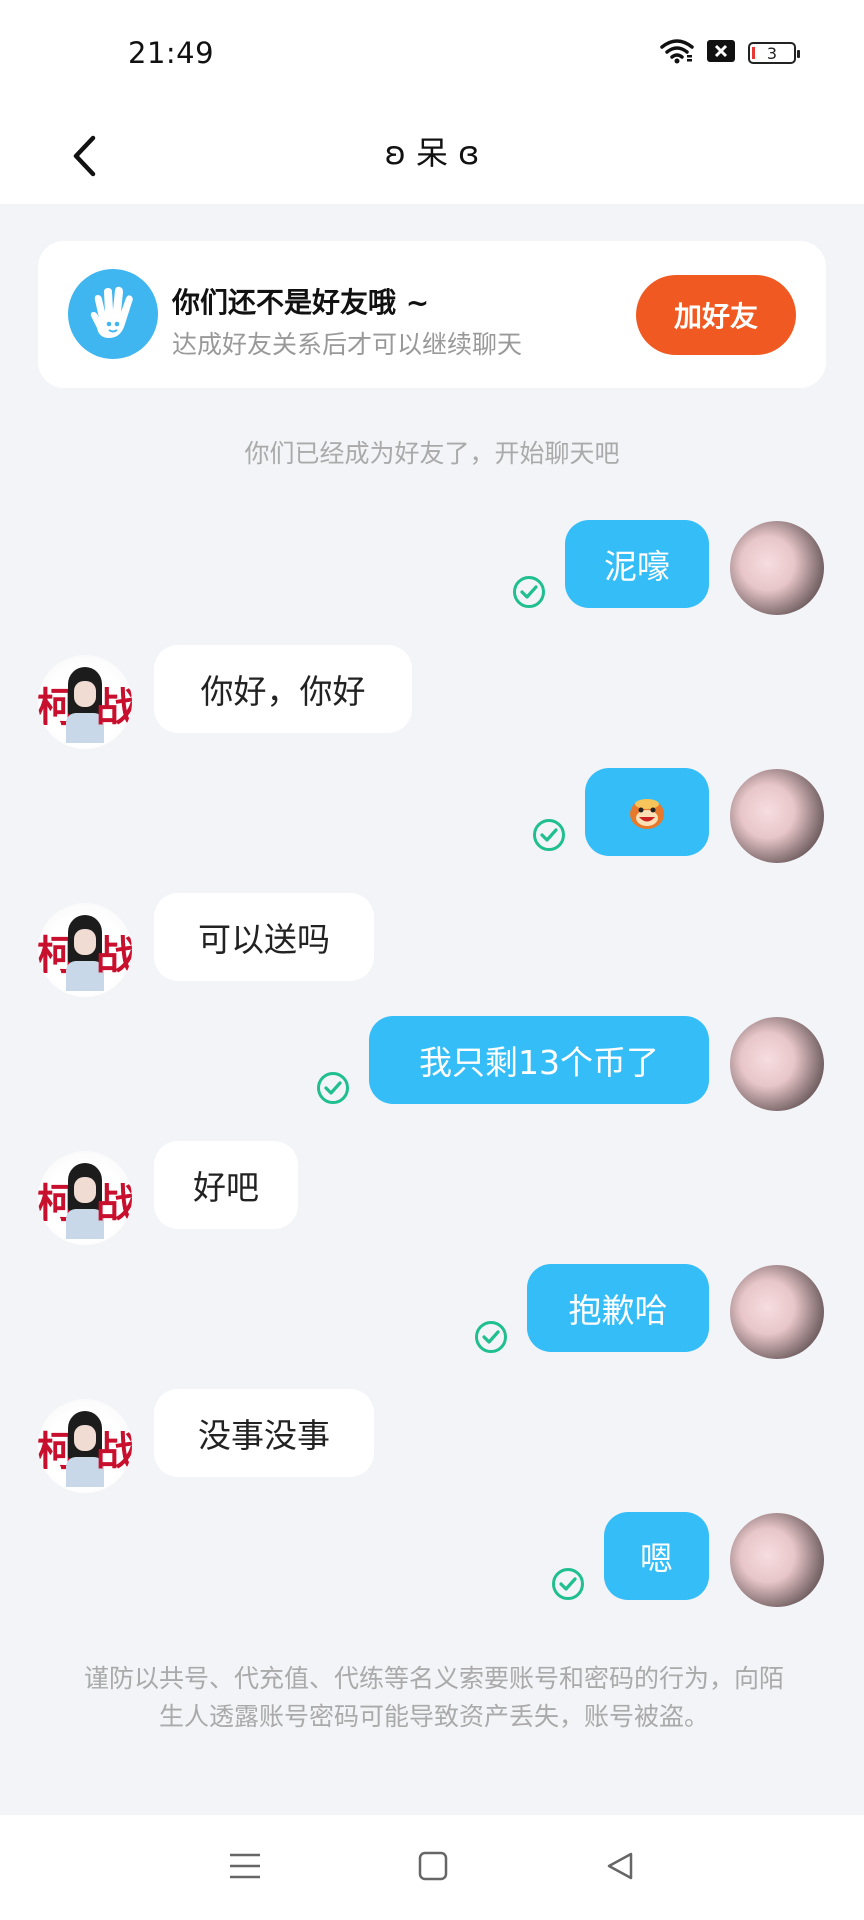 This screenshot has width=864, height=1920. What do you see at coordinates (539, 1060) in the screenshot?
I see `message-bubble: 我只剩13个币了` at bounding box center [539, 1060].